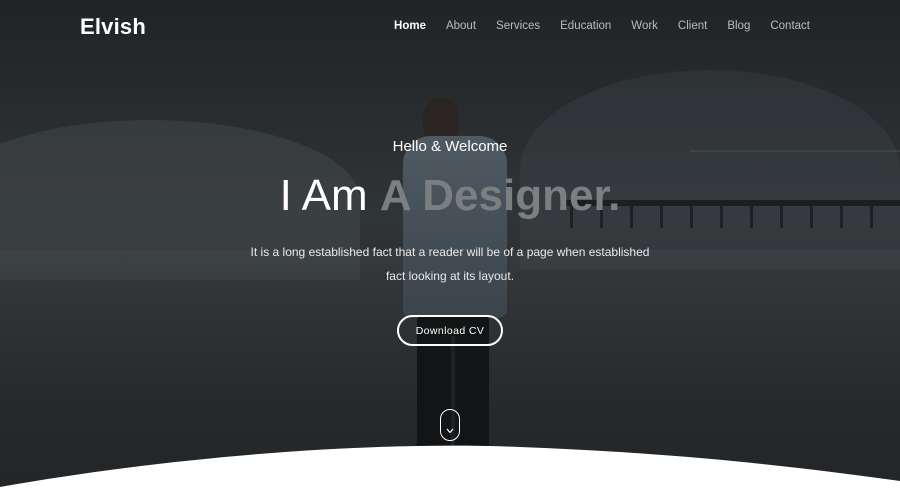 Image resolution: width=900 pixels, height=501 pixels. I want to click on headline-prefix: I Am, so click(323, 195).